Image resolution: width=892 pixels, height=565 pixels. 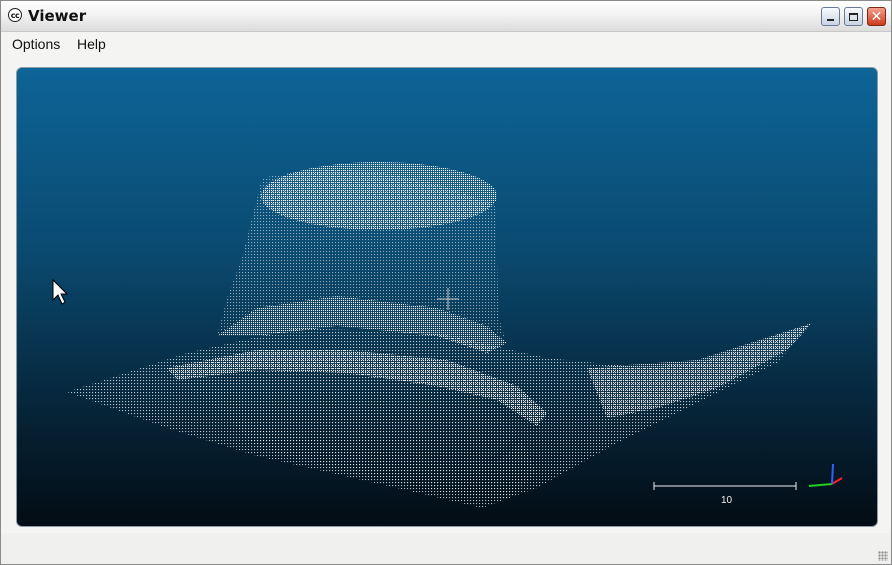 What do you see at coordinates (727, 500) in the screenshot?
I see `scale-bar-label: 10` at bounding box center [727, 500].